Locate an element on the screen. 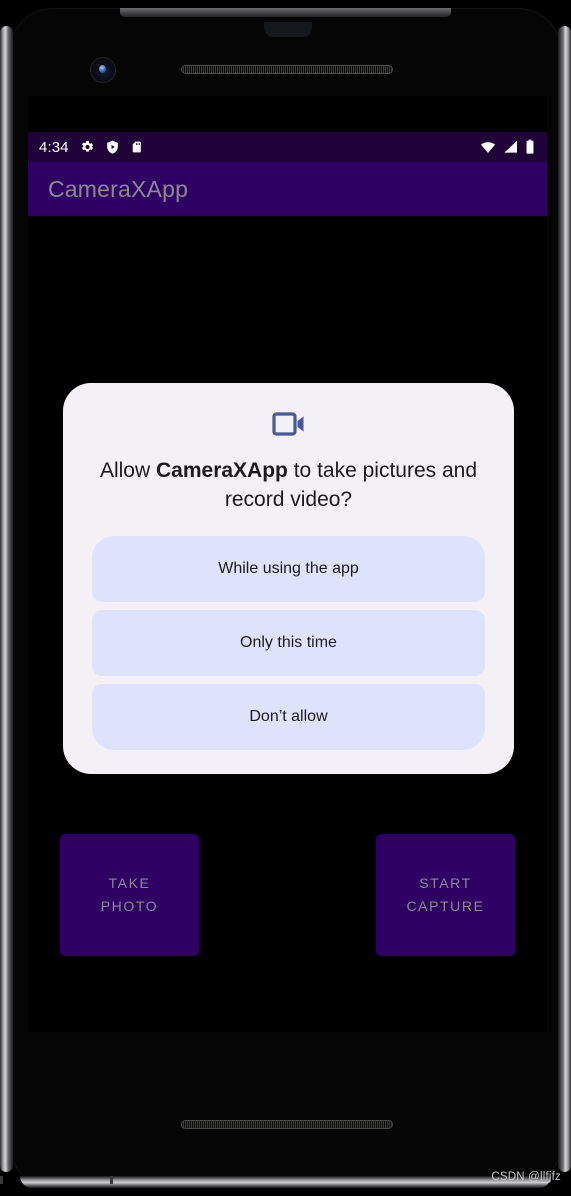 The height and width of the screenshot is (1196, 571). wifi-icon is located at coordinates (488, 147).